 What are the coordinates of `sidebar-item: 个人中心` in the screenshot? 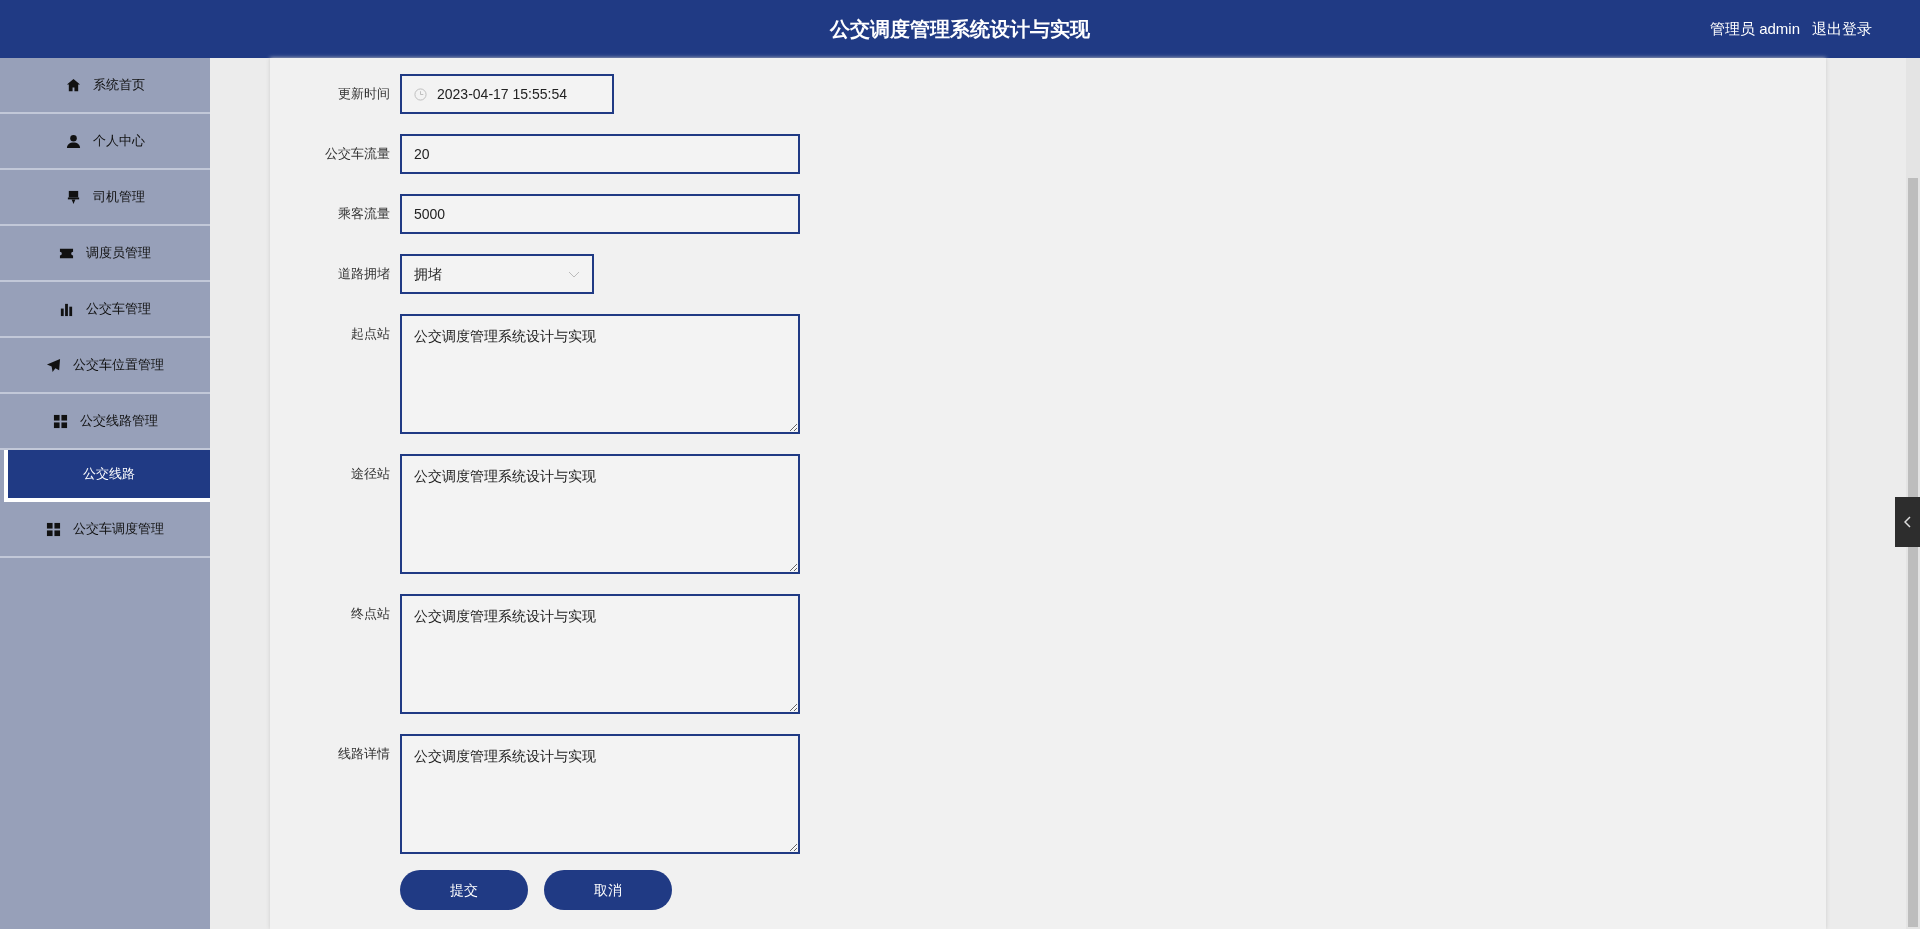 It's located at (105, 142).